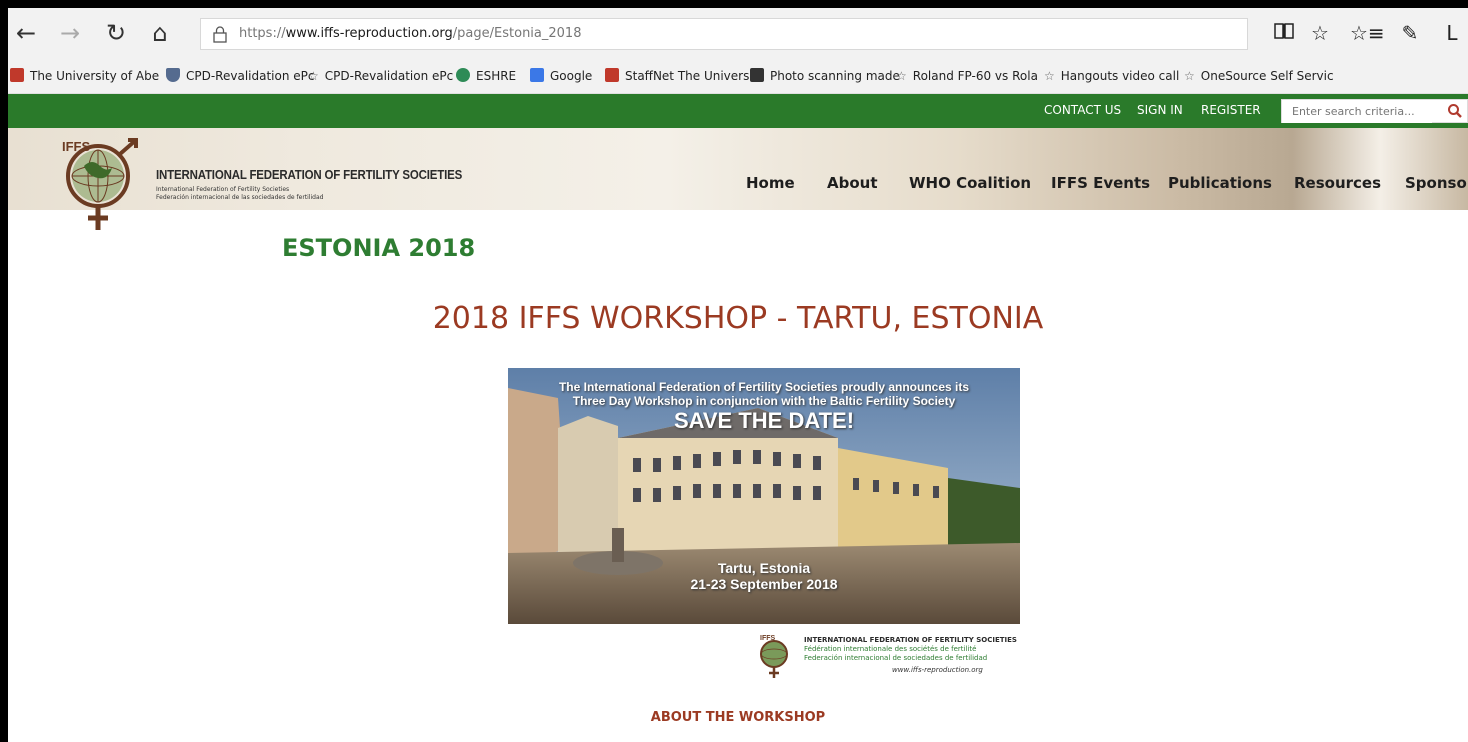 This screenshot has height=742, width=1468. What do you see at coordinates (1267, 76) in the screenshot?
I see `favorite-label: OneSource Self Servic` at bounding box center [1267, 76].